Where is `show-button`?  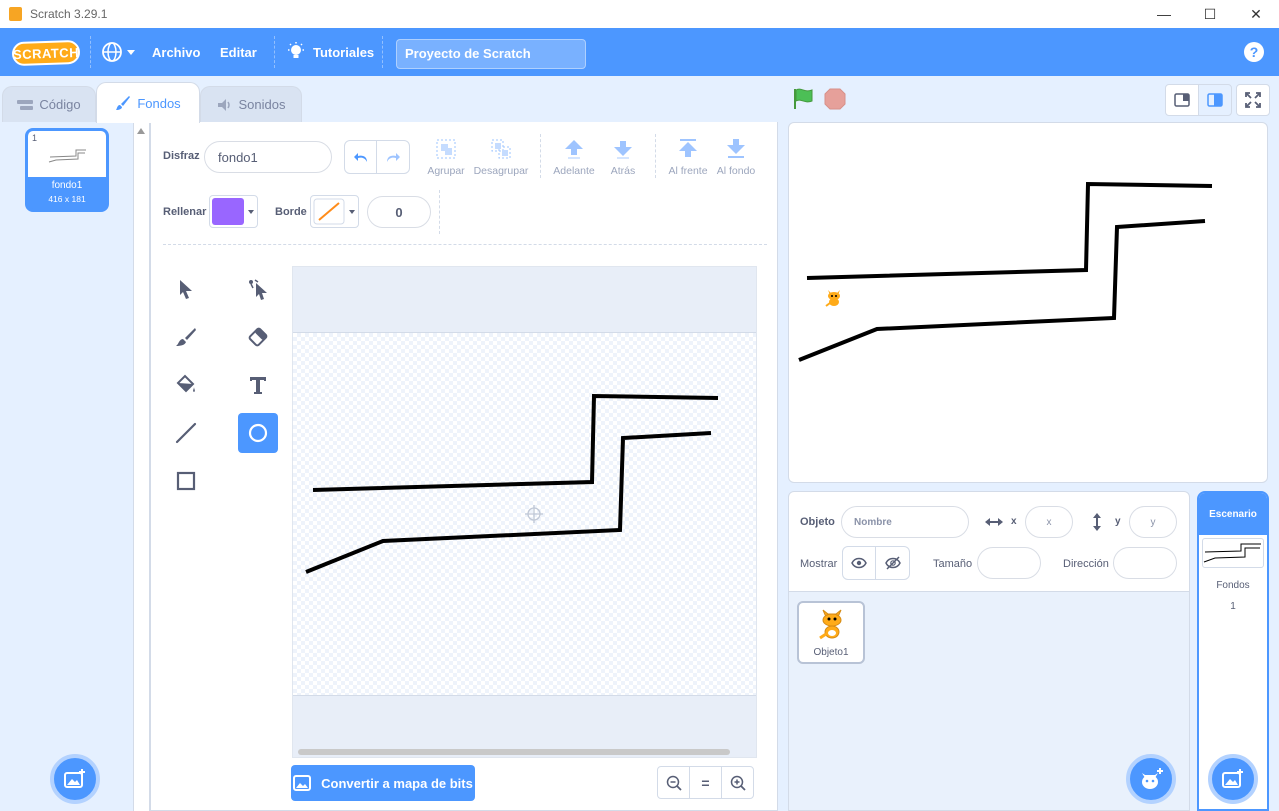 show-button is located at coordinates (860, 563).